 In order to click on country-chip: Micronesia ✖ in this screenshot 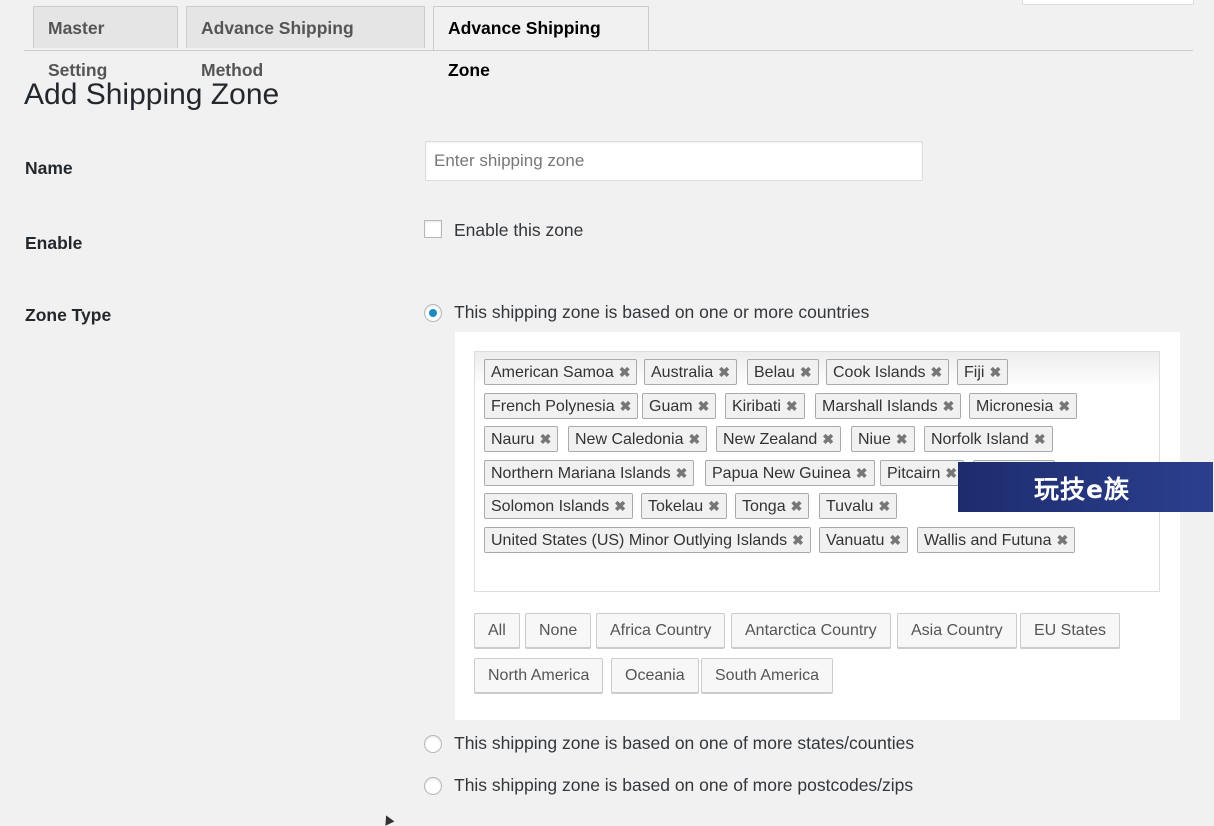, I will do `click(1023, 406)`.